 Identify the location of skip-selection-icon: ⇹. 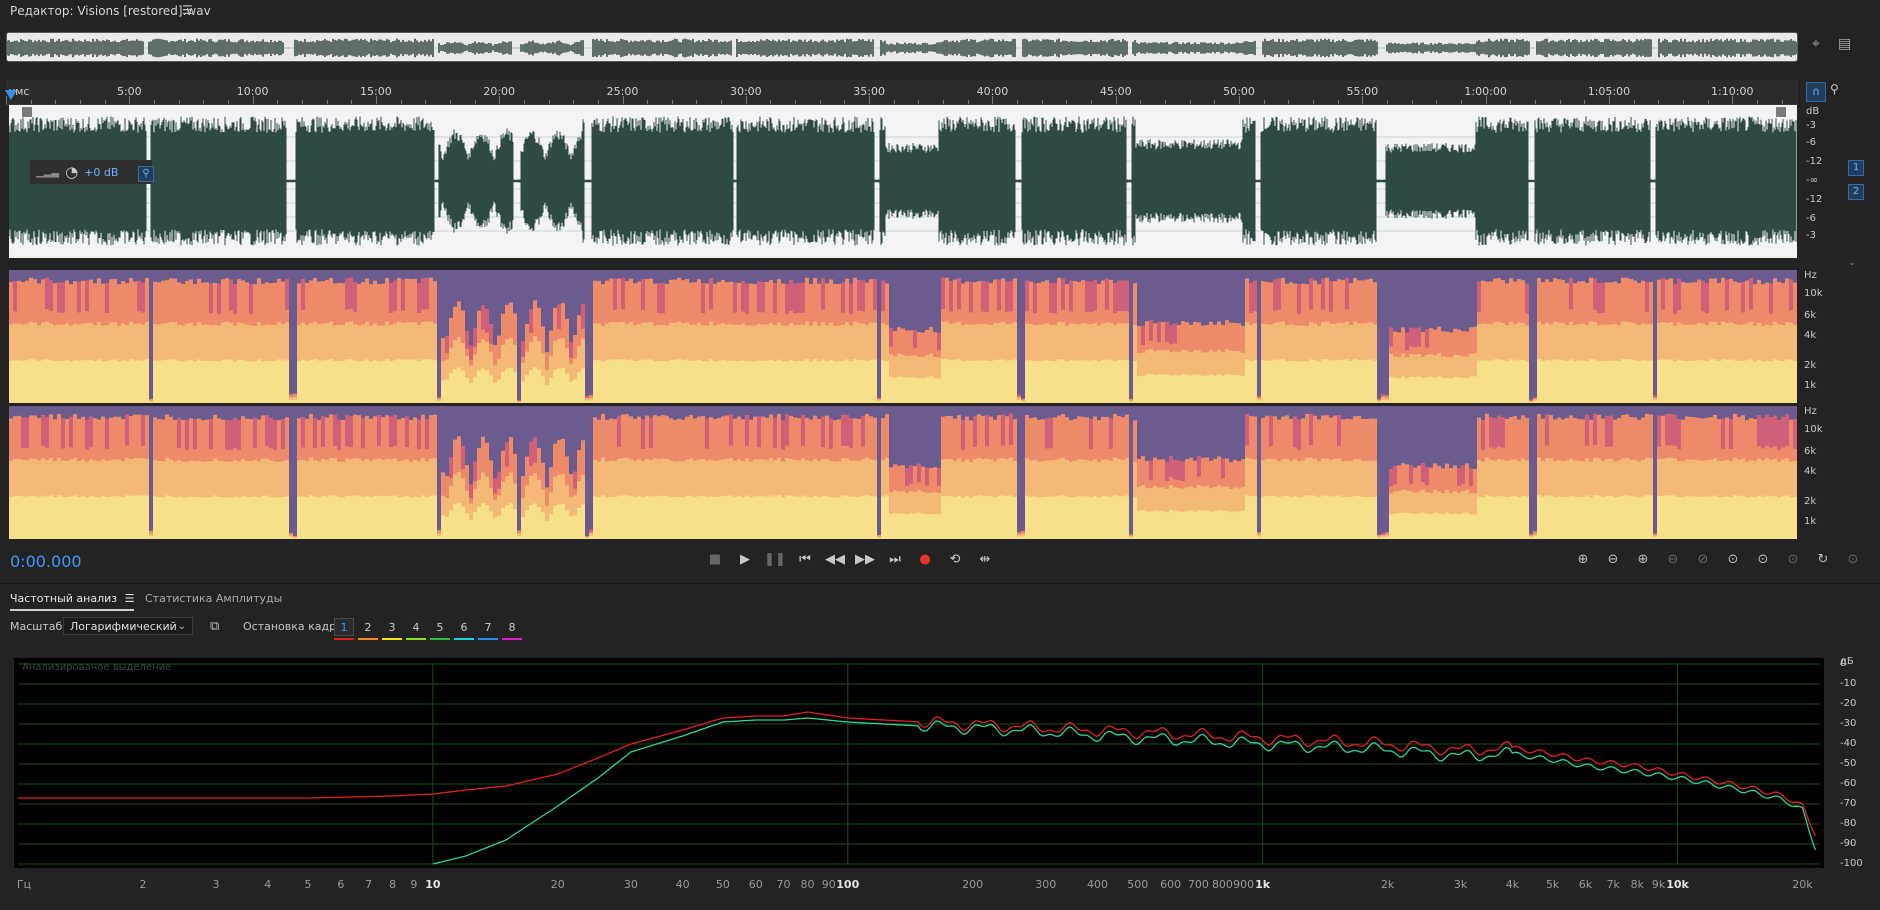
(985, 559).